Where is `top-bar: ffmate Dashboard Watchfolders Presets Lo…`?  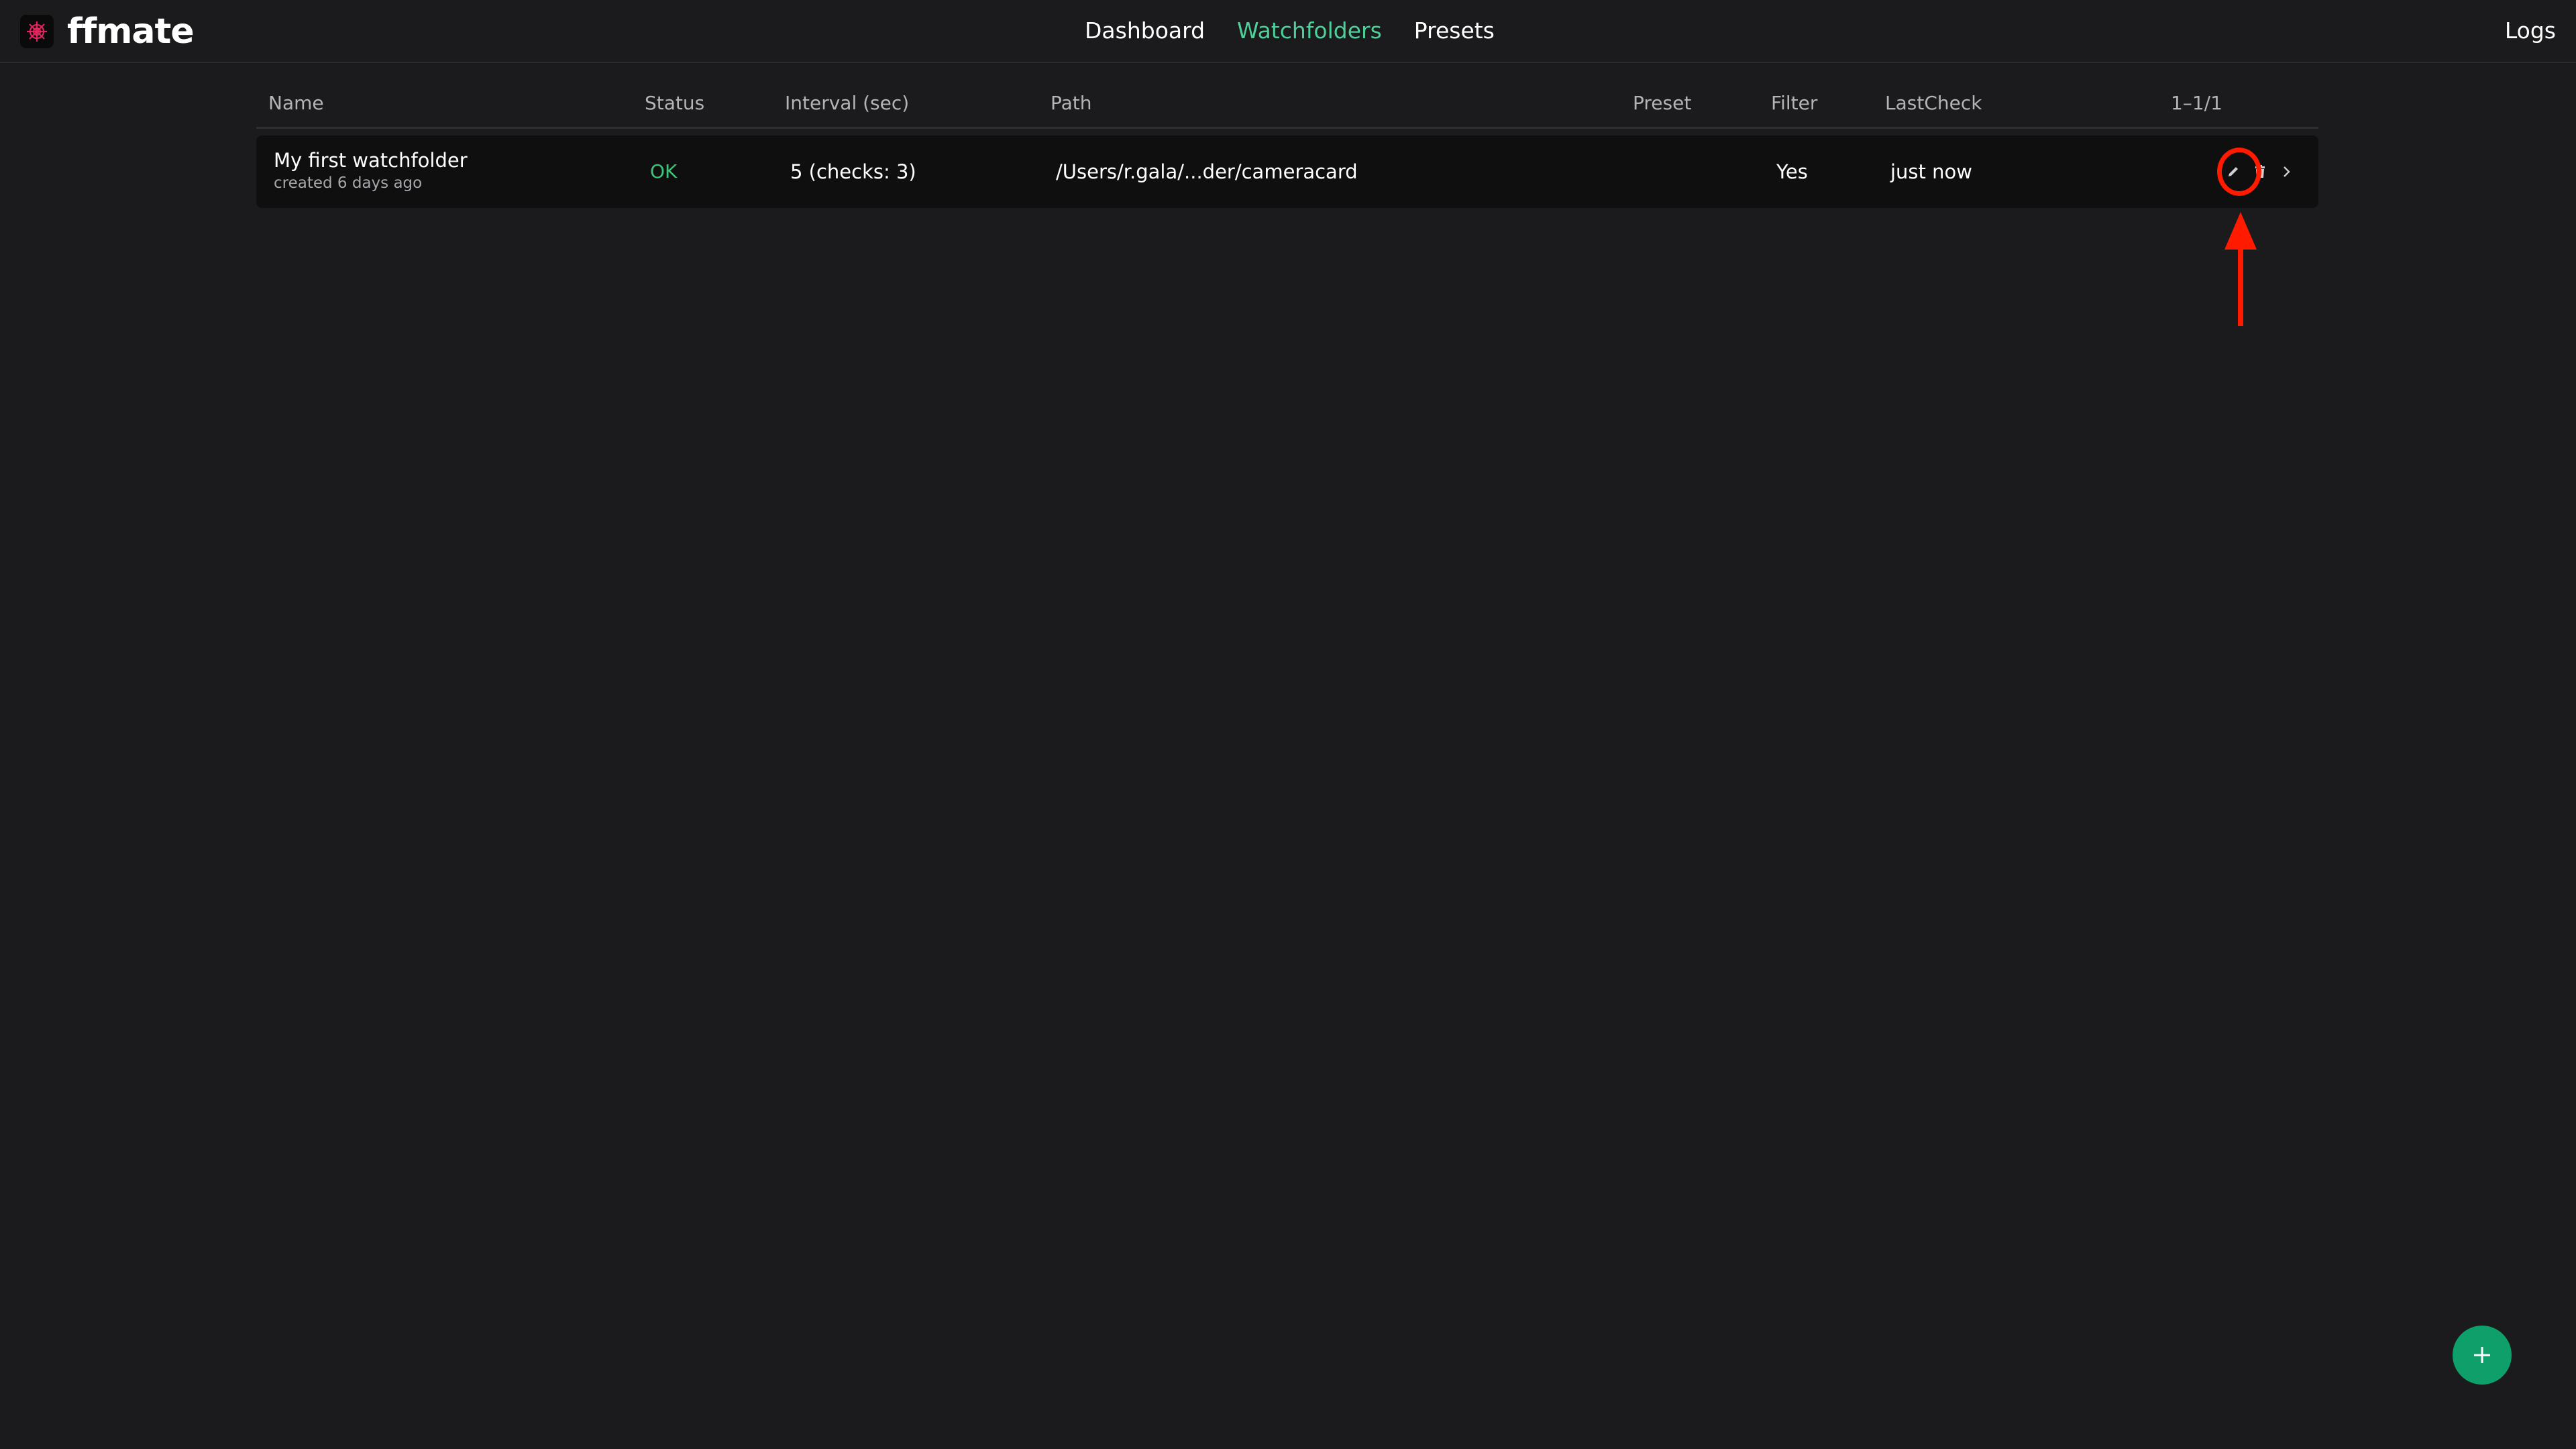 top-bar: ffmate Dashboard Watchfolders Presets Lo… is located at coordinates (1288, 31).